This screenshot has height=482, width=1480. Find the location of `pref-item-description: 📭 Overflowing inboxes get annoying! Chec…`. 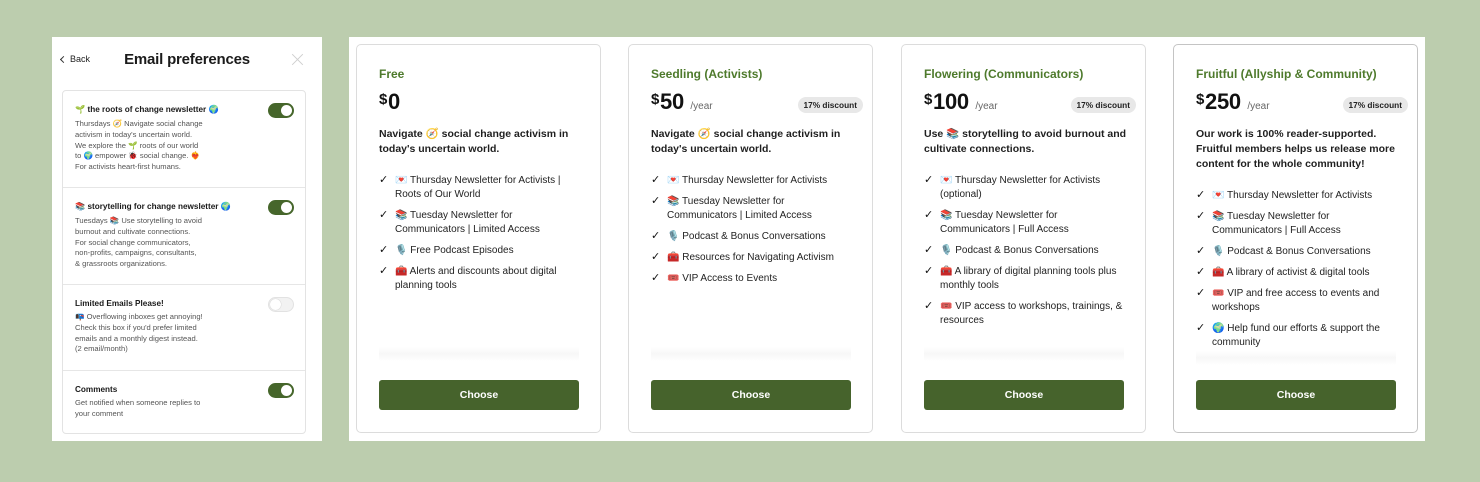

pref-item-description: 📭 Overflowing inboxes get annoying! Chec… is located at coordinates (139, 333).